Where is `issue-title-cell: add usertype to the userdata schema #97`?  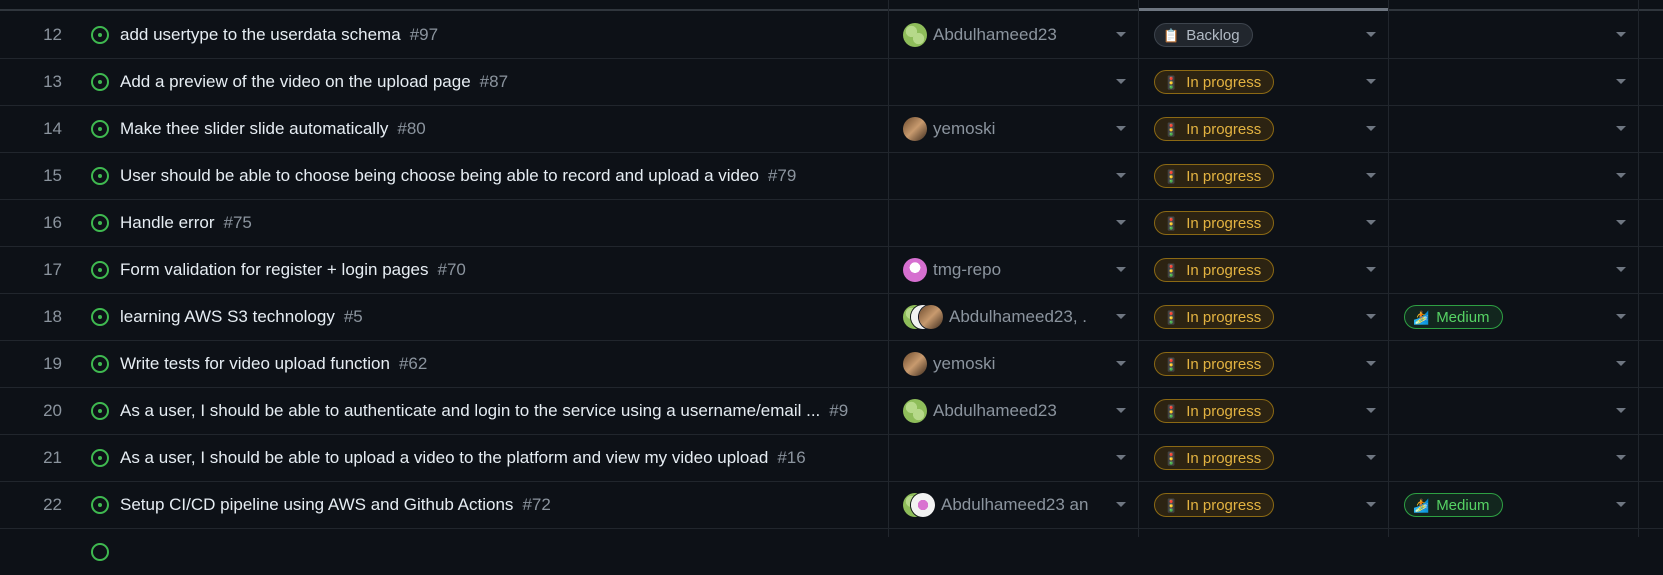 issue-title-cell: add usertype to the userdata schema #97 is located at coordinates (497, 35).